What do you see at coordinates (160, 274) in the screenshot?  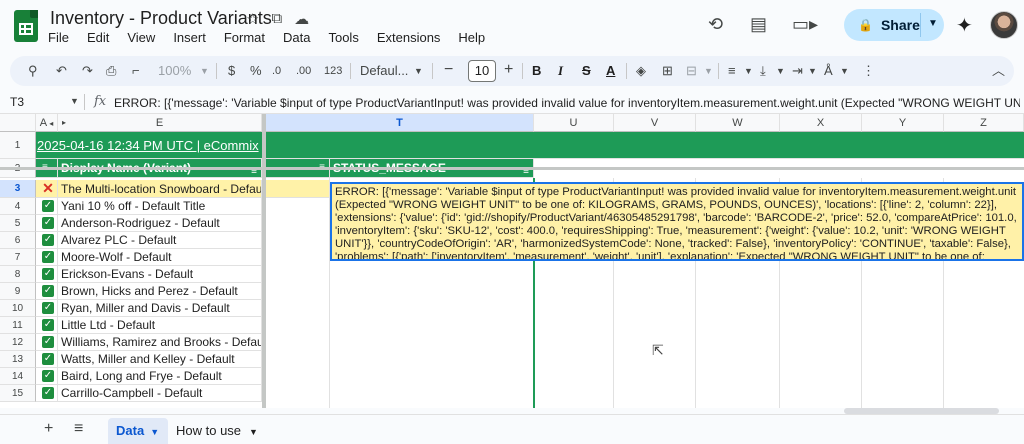 I see `table-row: Erickson-Evans - Default` at bounding box center [160, 274].